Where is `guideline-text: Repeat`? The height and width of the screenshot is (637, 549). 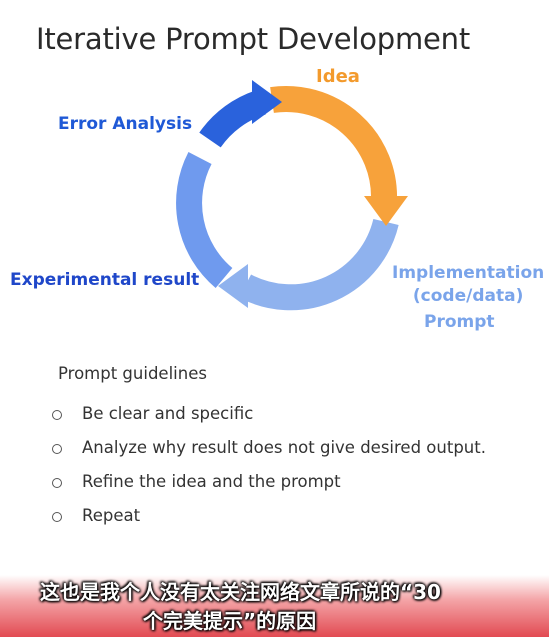
guideline-text: Repeat is located at coordinates (111, 515).